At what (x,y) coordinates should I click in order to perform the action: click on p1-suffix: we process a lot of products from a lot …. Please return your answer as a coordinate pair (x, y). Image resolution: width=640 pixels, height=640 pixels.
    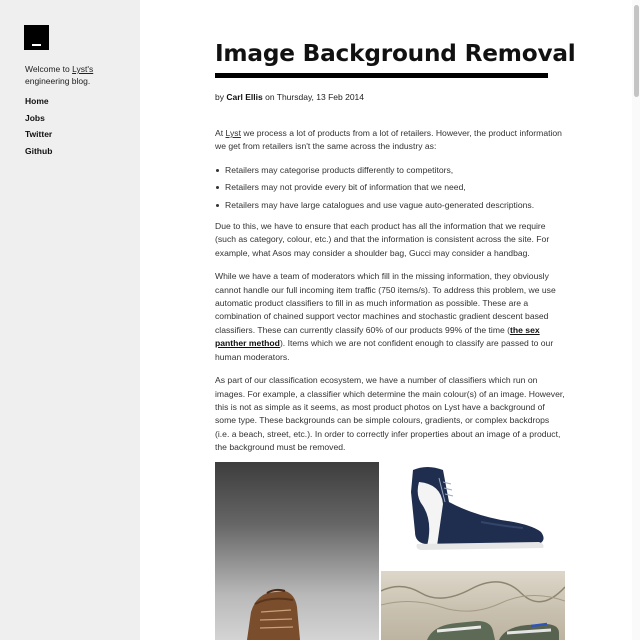
    Looking at the image, I should click on (388, 140).